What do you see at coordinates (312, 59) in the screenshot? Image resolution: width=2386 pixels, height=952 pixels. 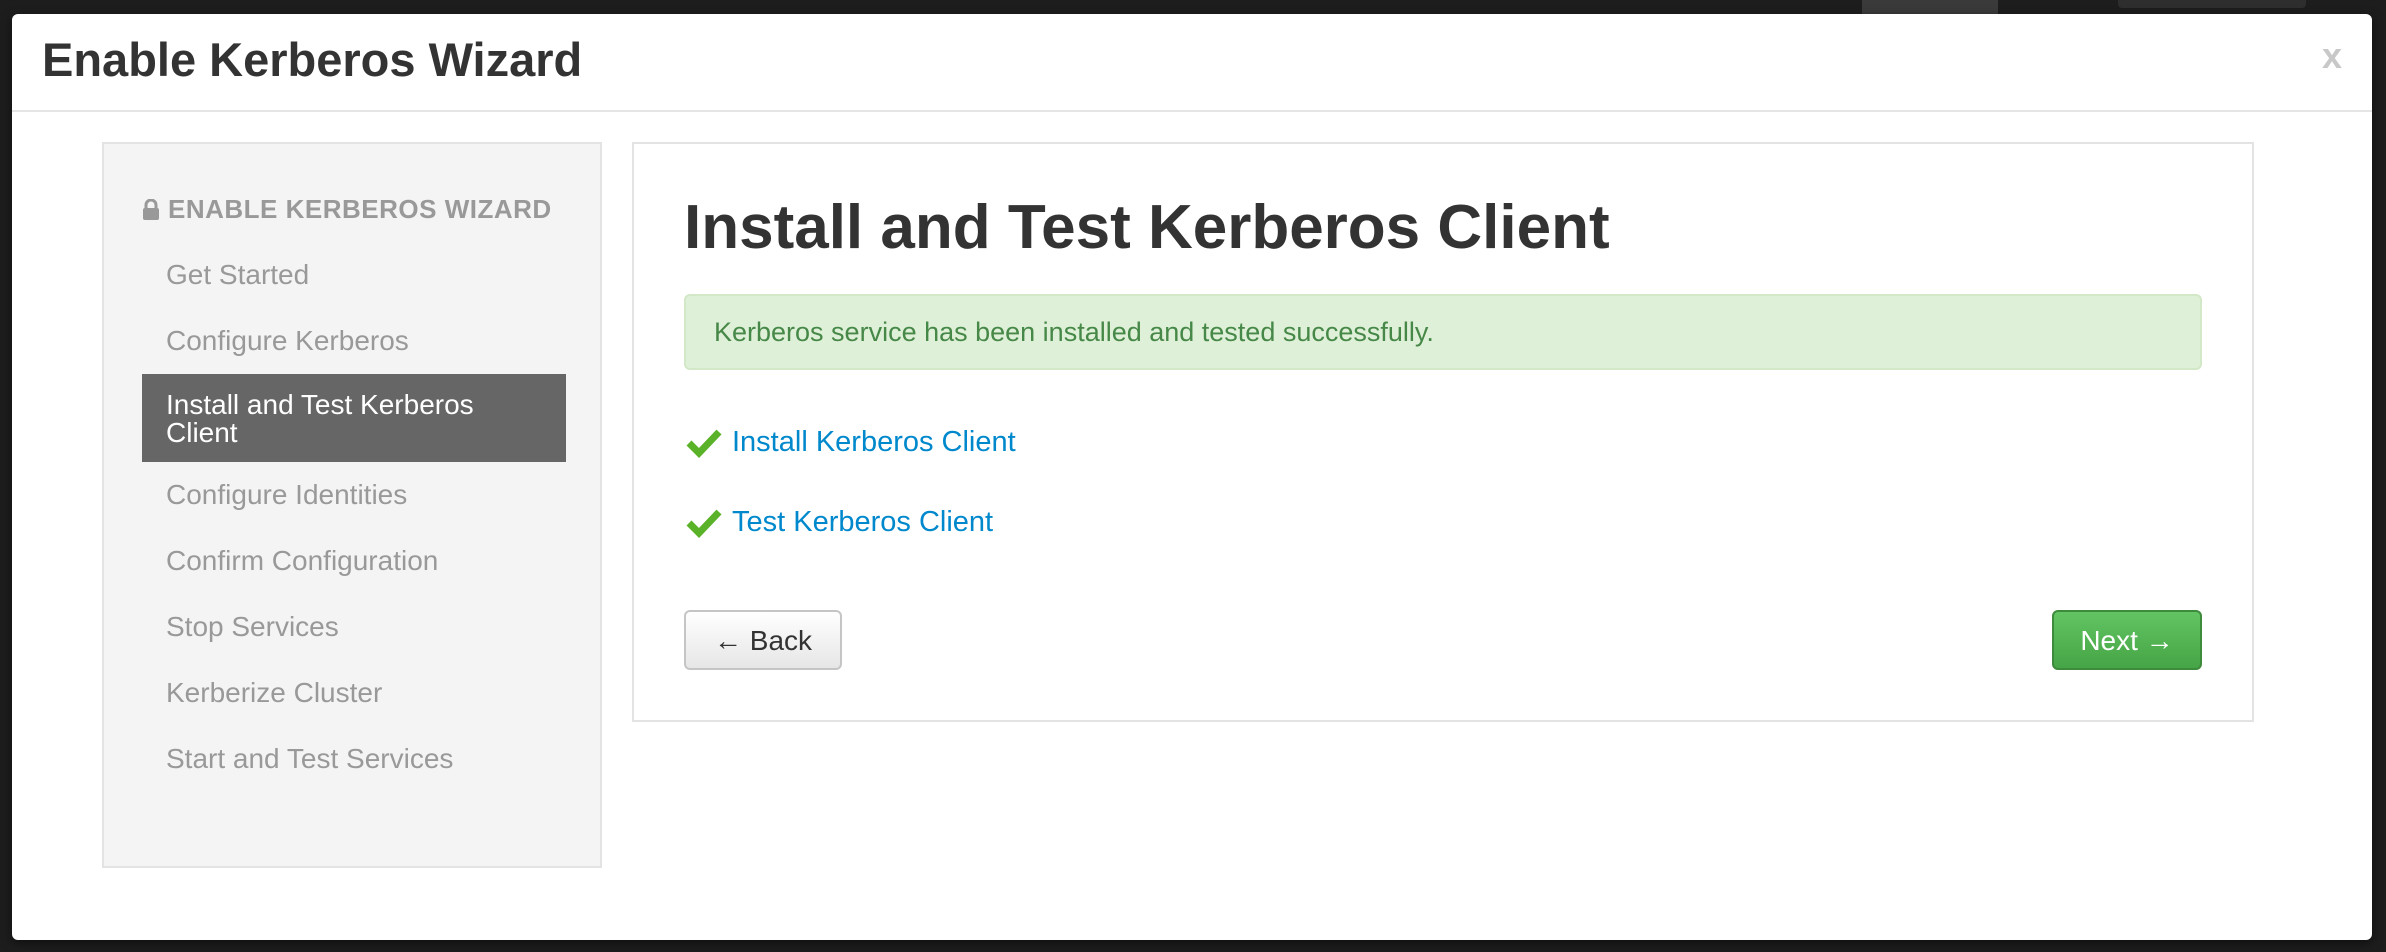 I see `modal-title: Enable Kerberos Wizard` at bounding box center [312, 59].